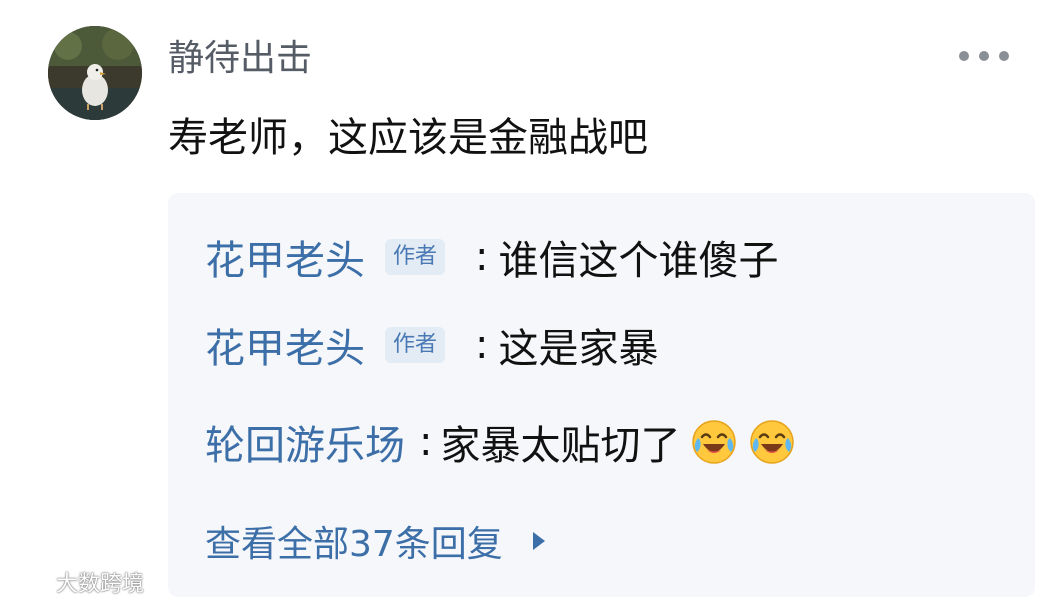  Describe the element at coordinates (100, 584) in the screenshot. I see `watermark-text: 大数跨境` at that location.